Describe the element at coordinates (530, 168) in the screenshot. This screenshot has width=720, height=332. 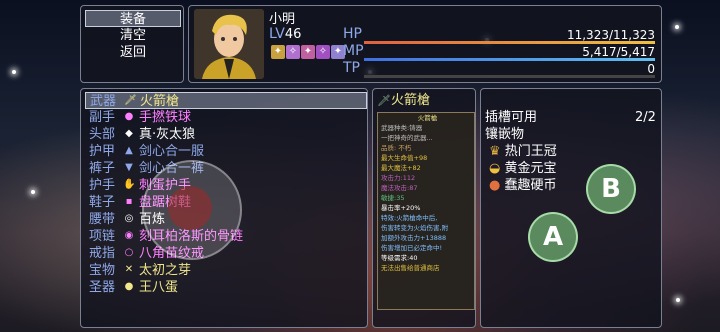
I see `gem-item-label: 黄金元宝` at that location.